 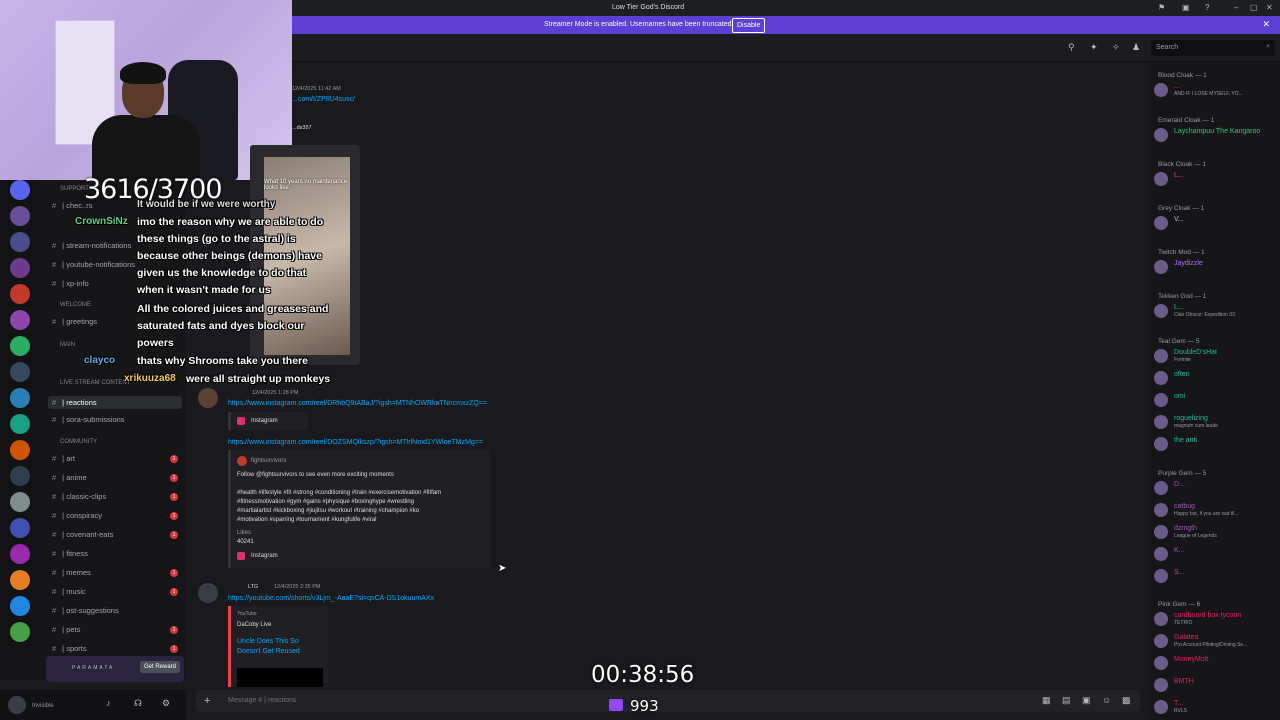 I want to click on embed-title: Uncle Does This So, so click(x=268, y=641).